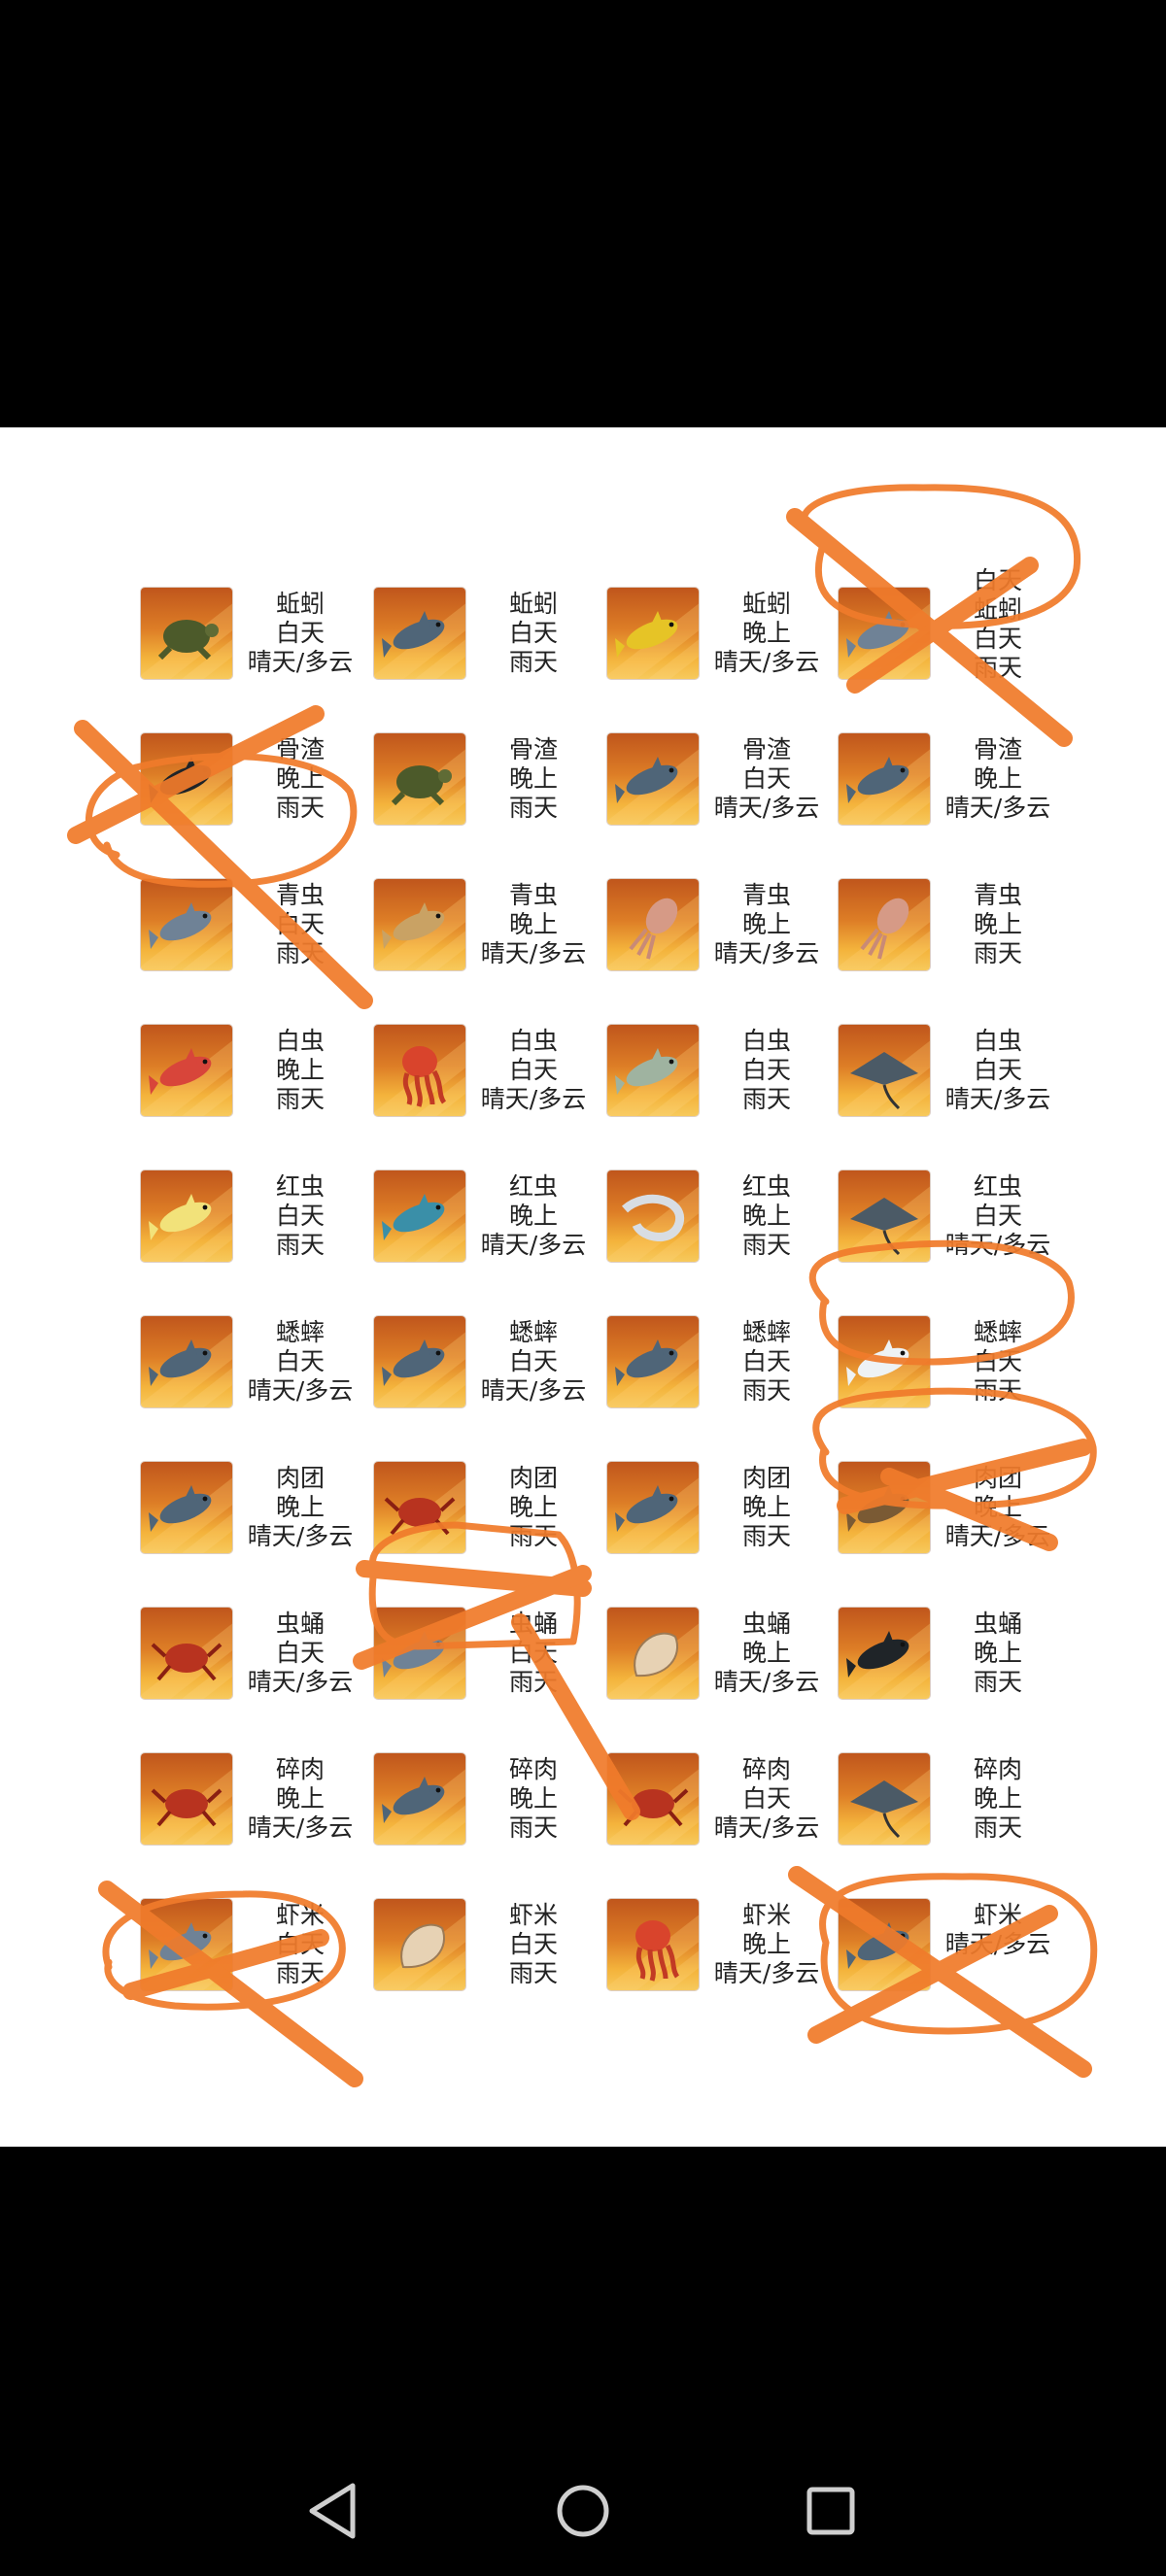 The width and height of the screenshot is (1166, 2576). Describe the element at coordinates (533, 1216) in the screenshot. I see `fish-info: 红虫 晚上 晴天/多云` at that location.